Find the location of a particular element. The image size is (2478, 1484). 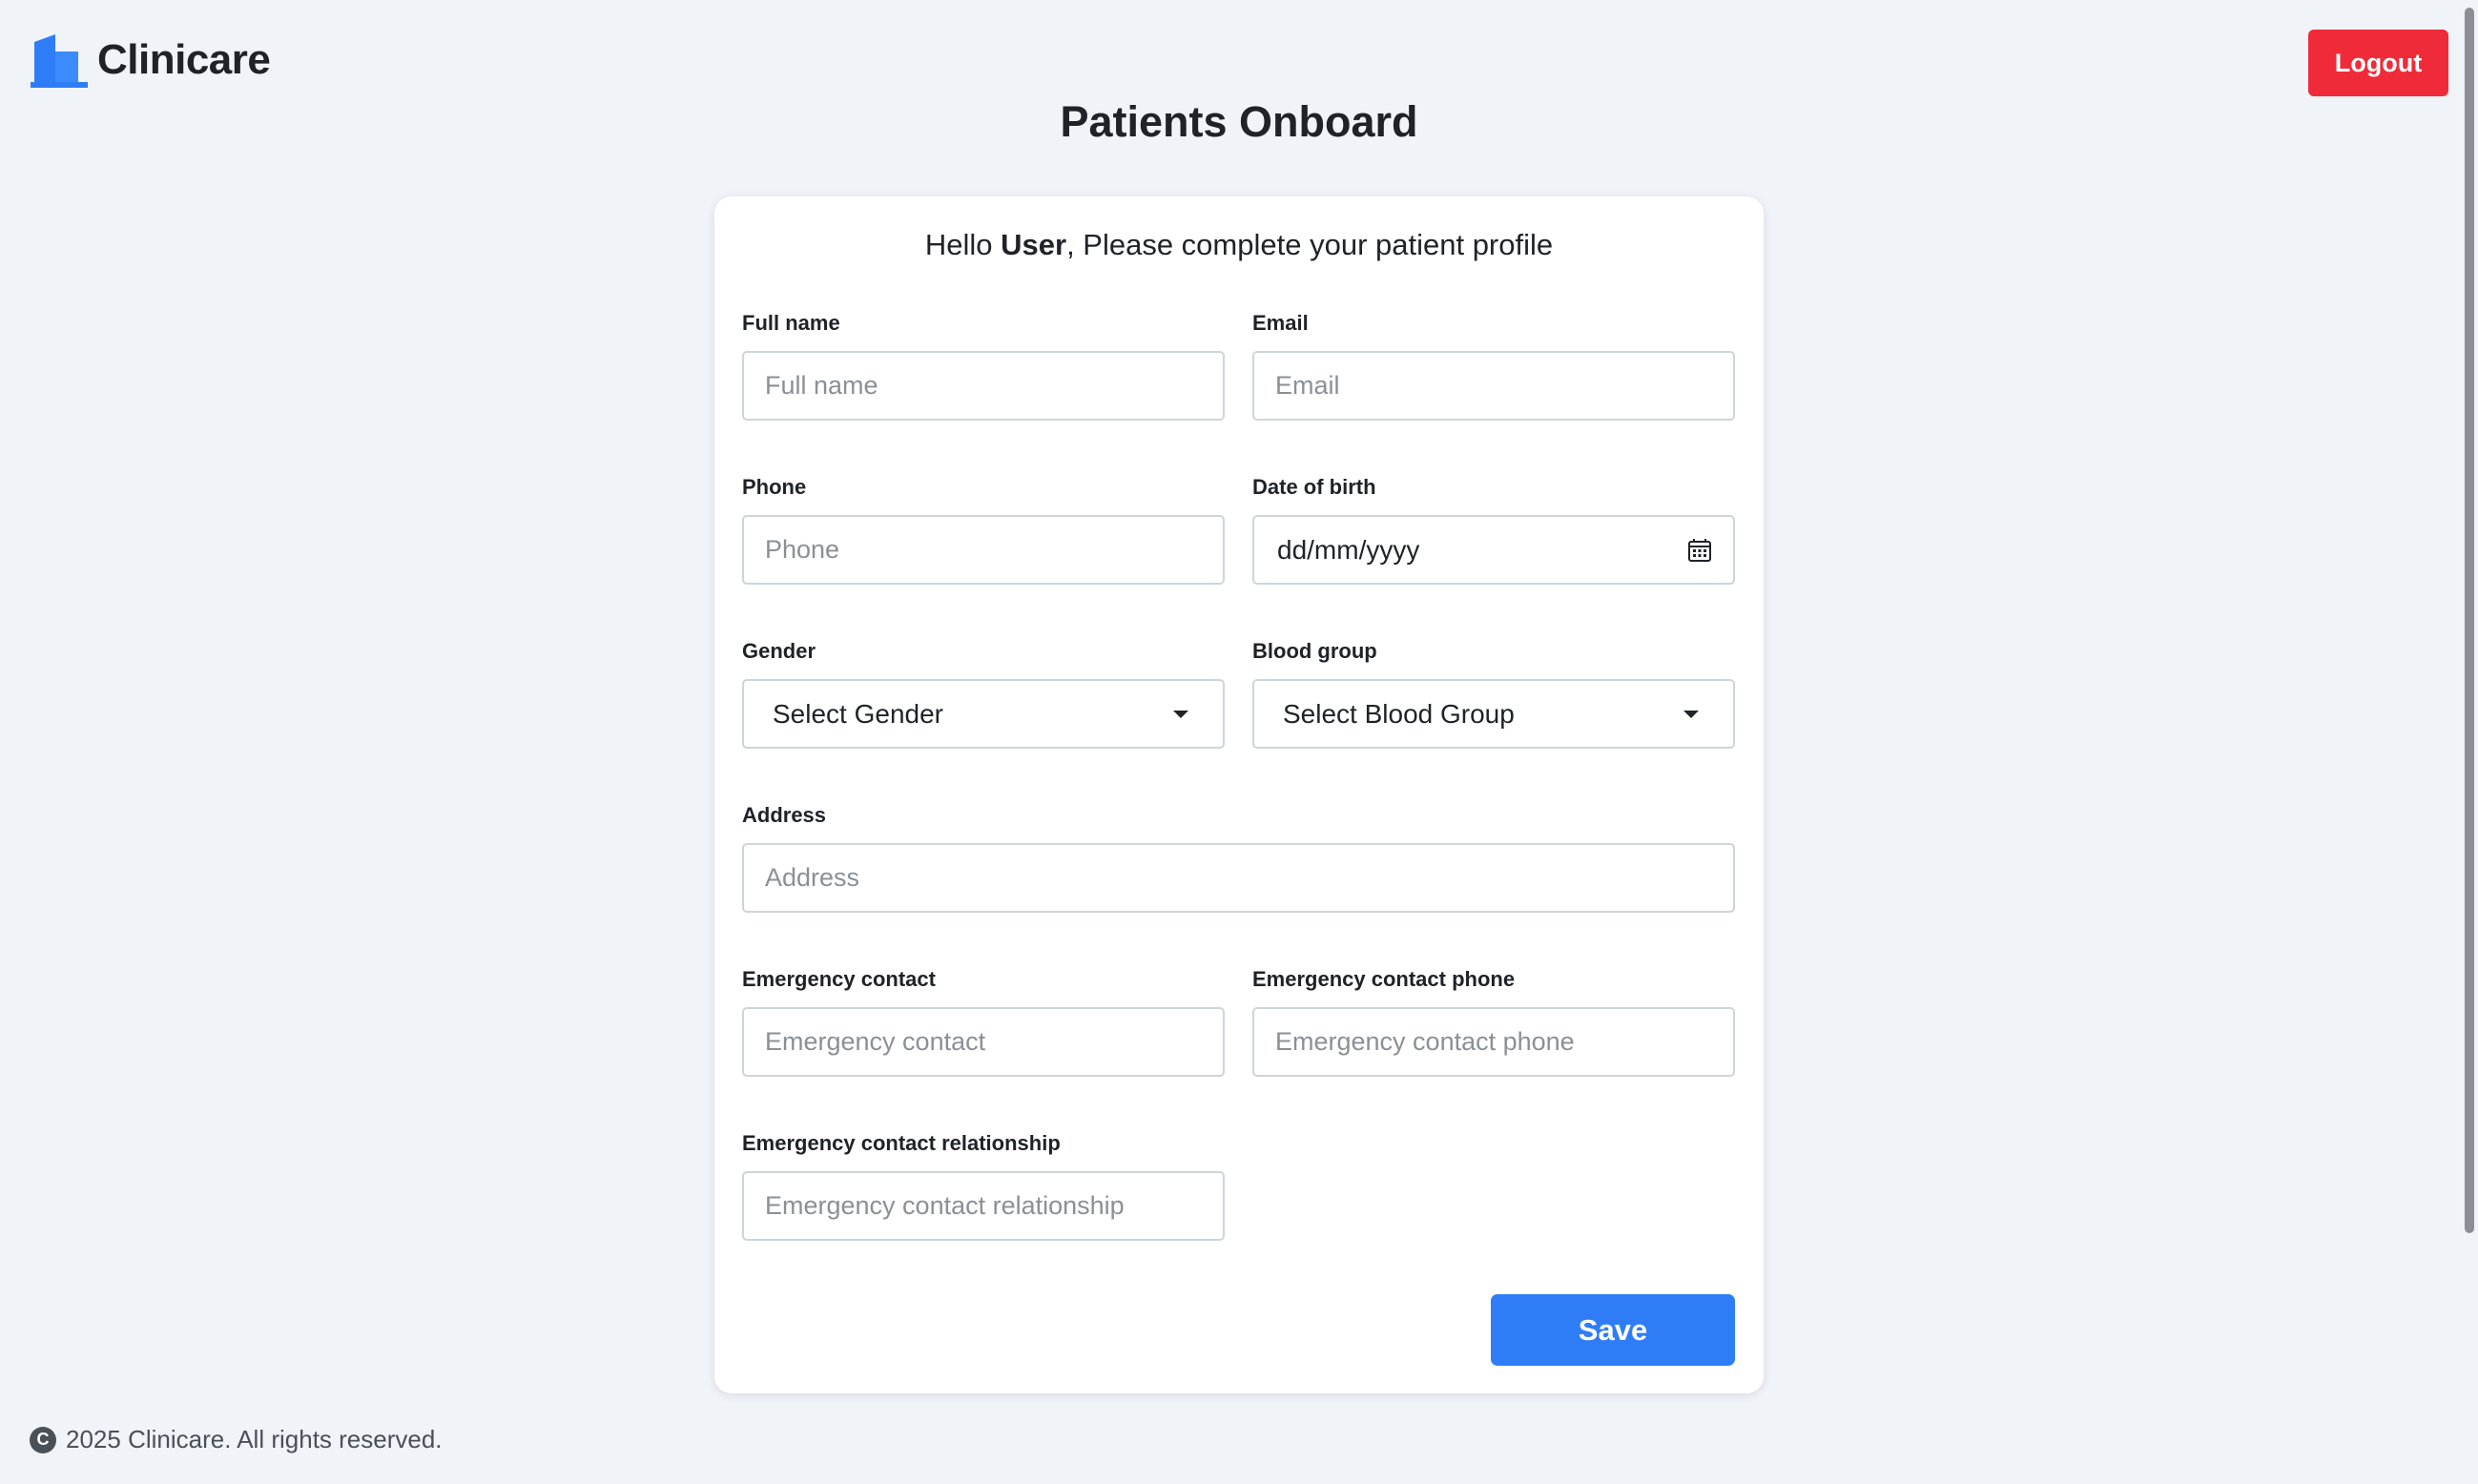

brand-logo: Clinicare is located at coordinates (151, 60).